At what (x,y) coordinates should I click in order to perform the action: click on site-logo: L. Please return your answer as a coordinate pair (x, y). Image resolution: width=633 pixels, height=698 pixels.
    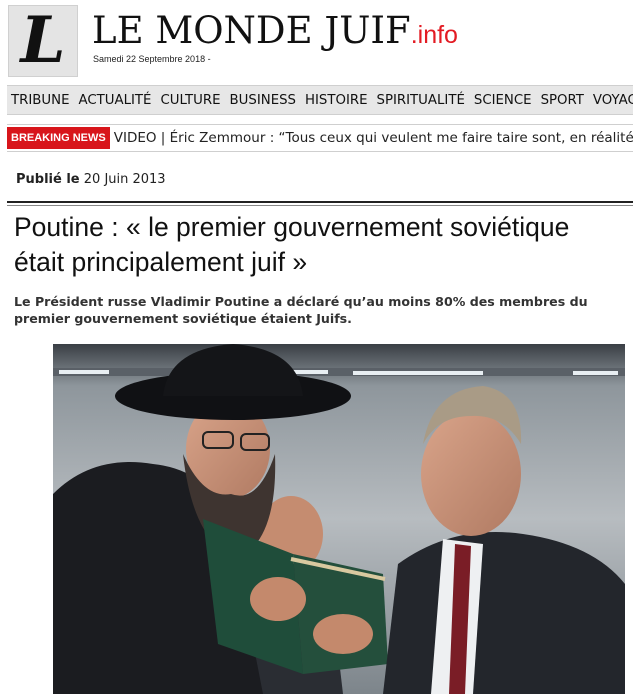
    Looking at the image, I should click on (43, 41).